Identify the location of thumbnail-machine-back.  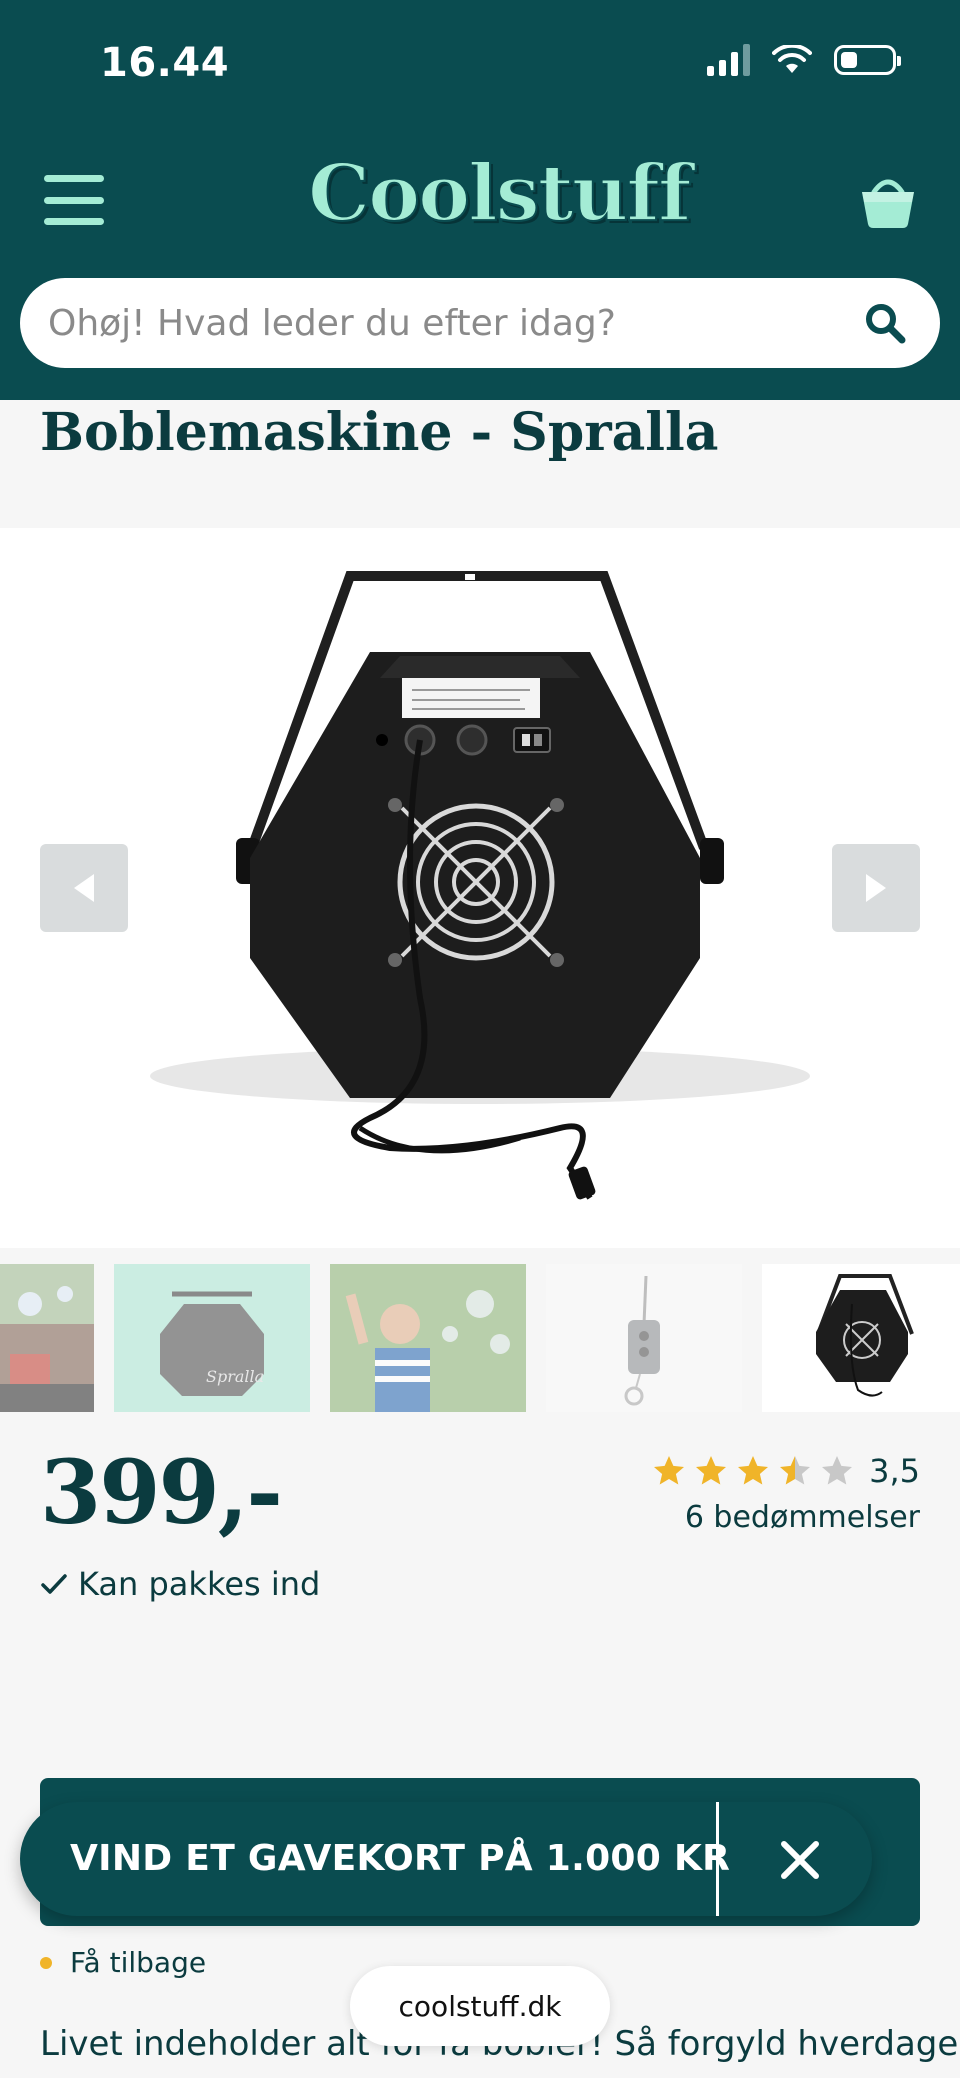
(861, 1338).